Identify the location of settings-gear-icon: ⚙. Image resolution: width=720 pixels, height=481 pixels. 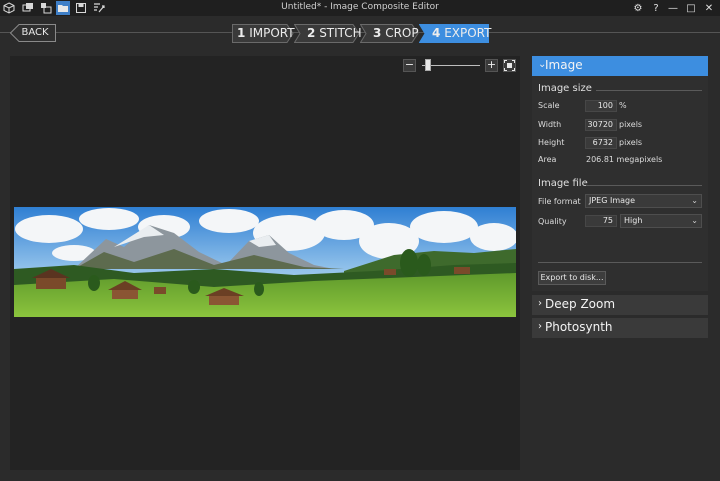
(638, 8).